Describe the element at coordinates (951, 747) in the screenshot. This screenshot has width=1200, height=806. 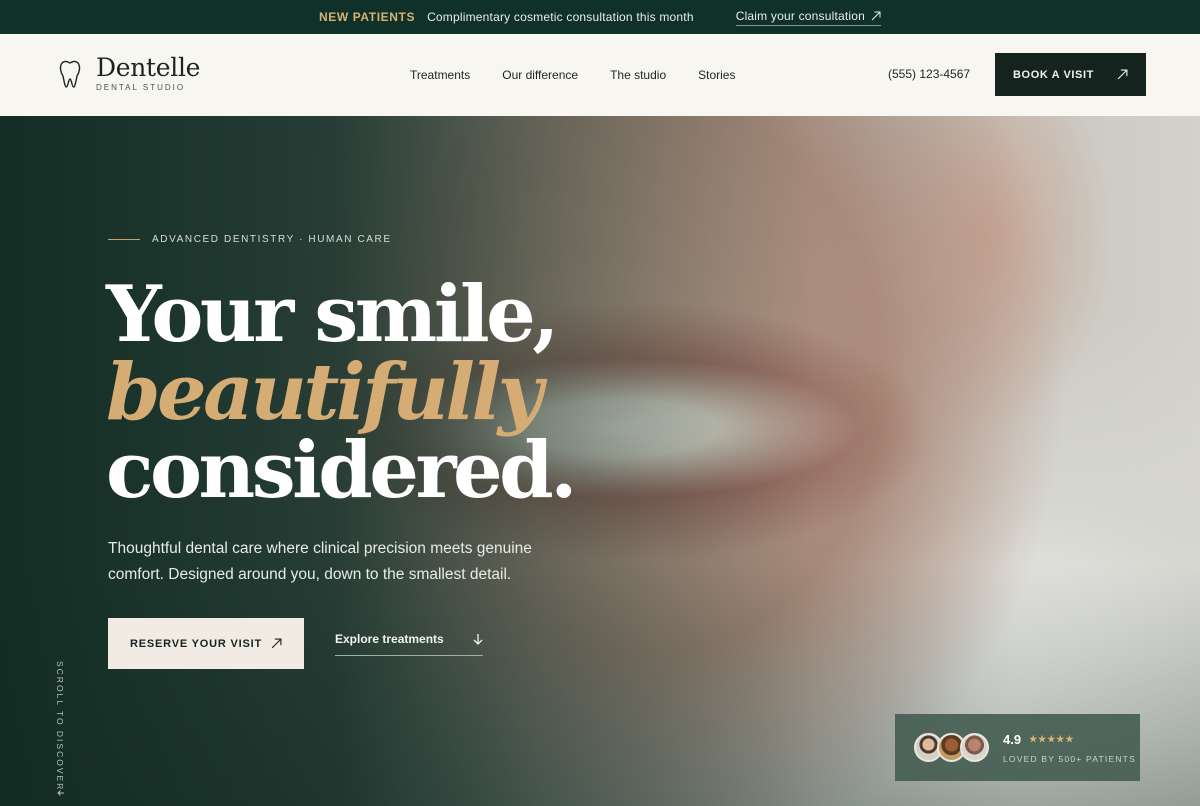
I see `patient-avatars` at that location.